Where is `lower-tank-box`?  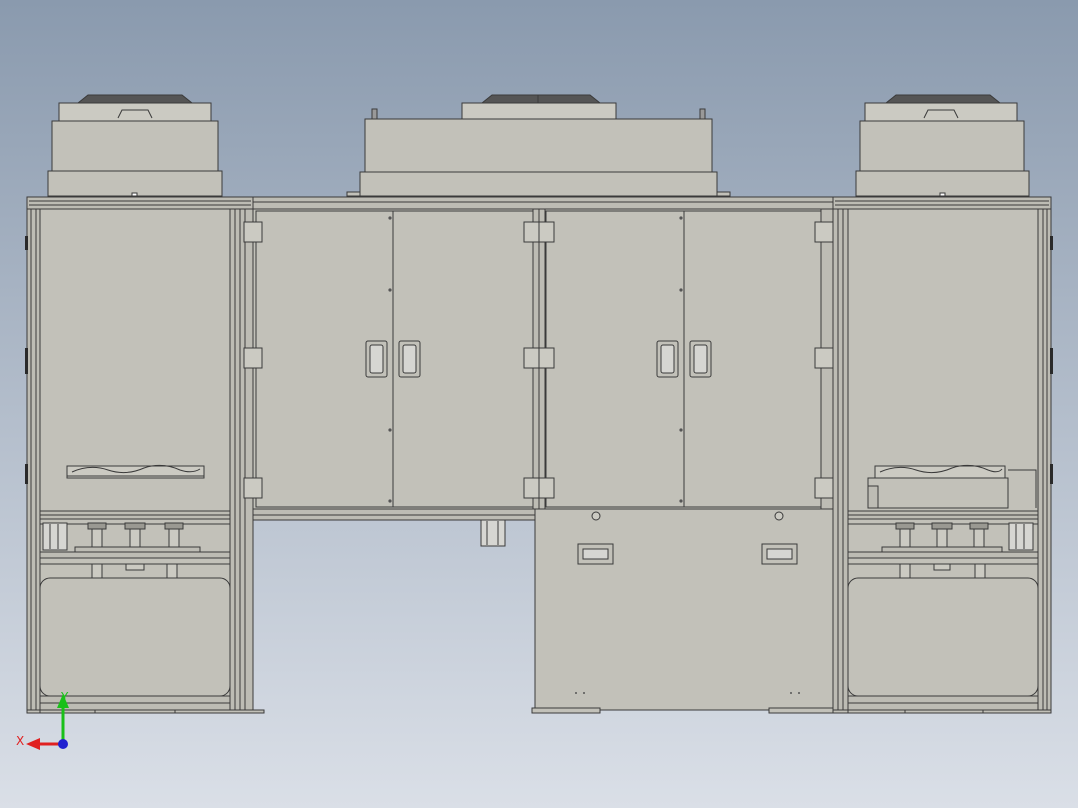
lower-tank-box is located at coordinates (683, 611).